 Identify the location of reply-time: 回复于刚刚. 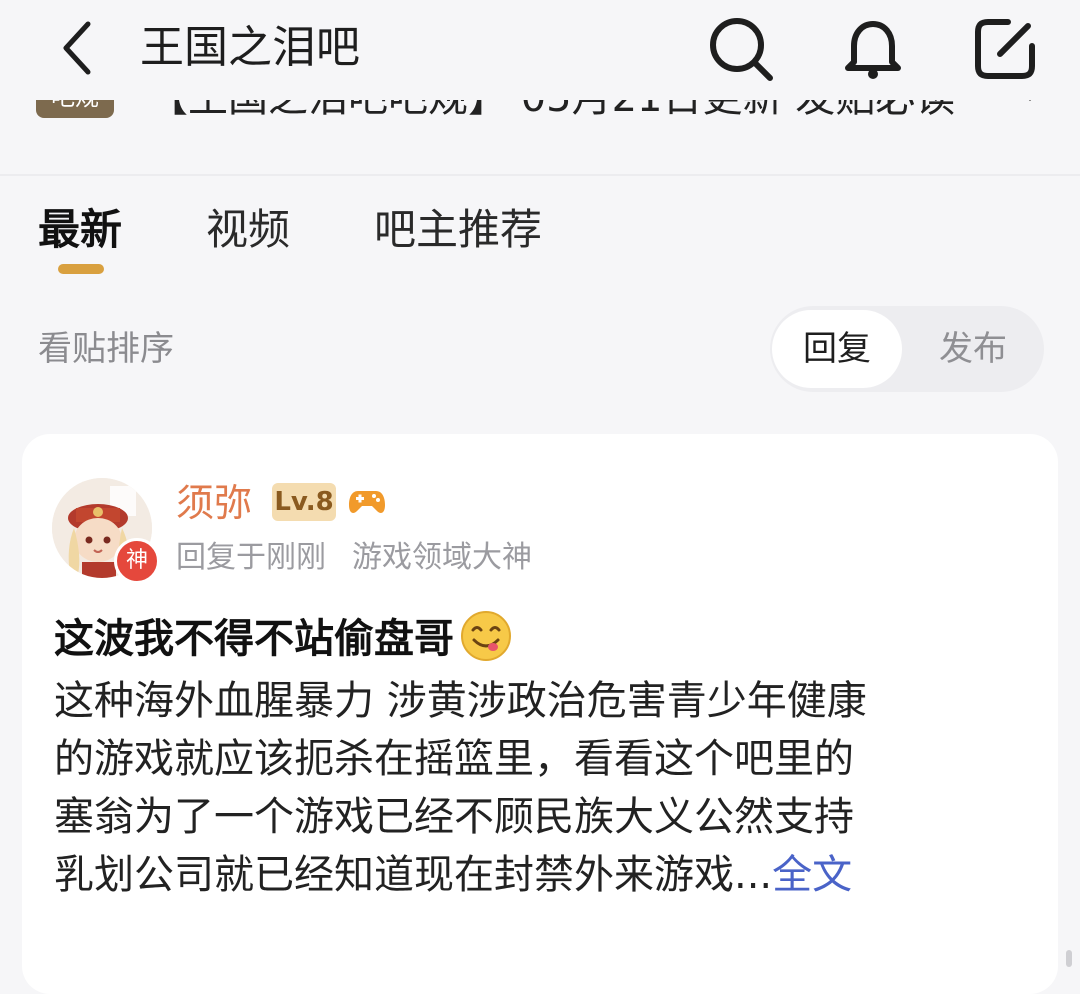
(251, 557).